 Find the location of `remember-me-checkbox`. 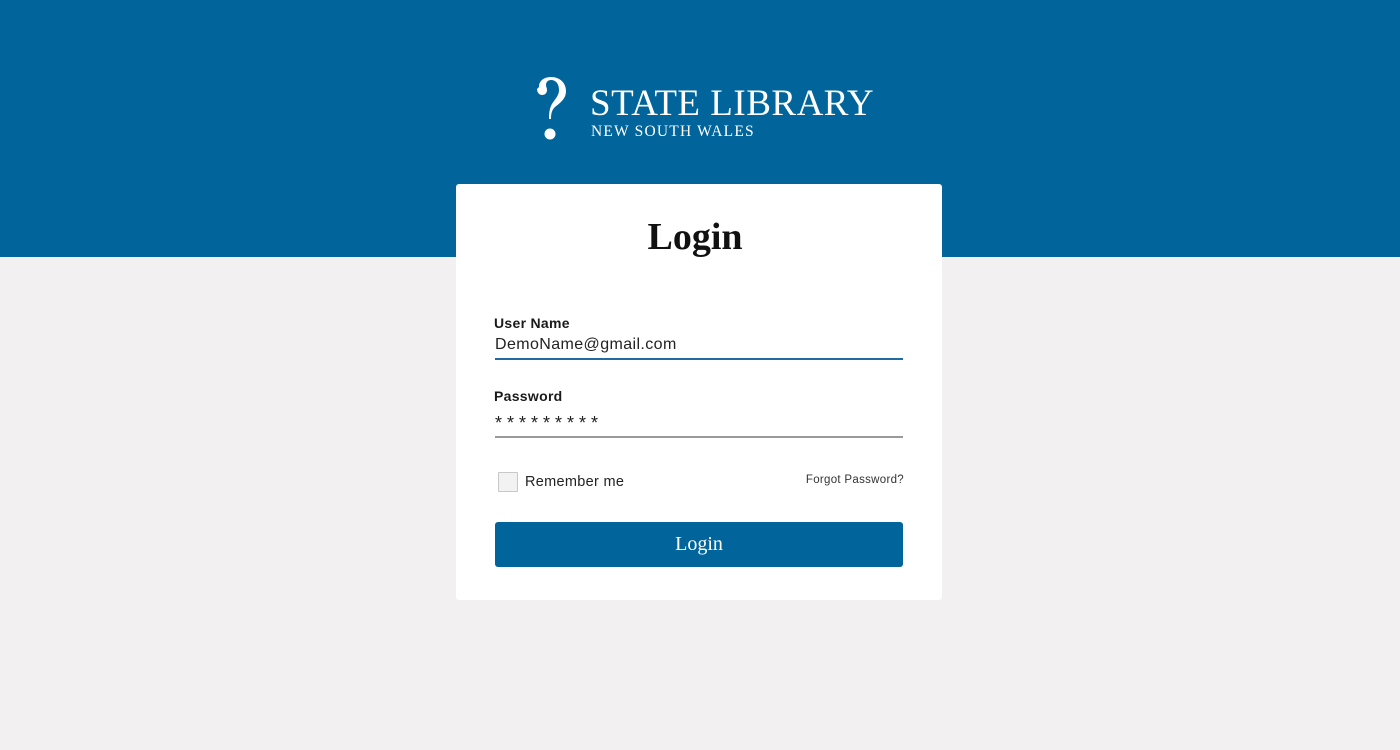

remember-me-checkbox is located at coordinates (508, 482).